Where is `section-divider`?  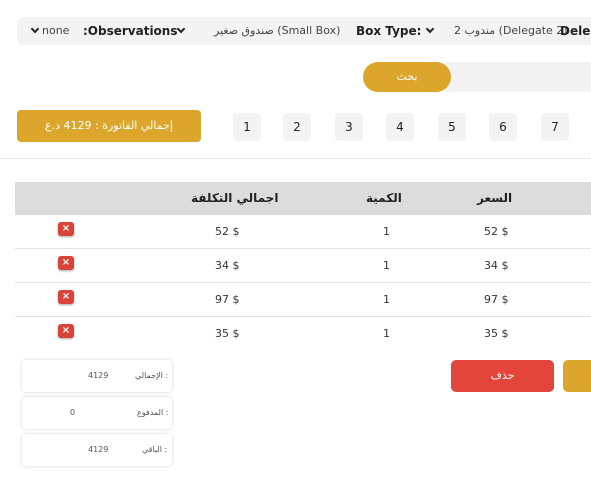 section-divider is located at coordinates (295, 158).